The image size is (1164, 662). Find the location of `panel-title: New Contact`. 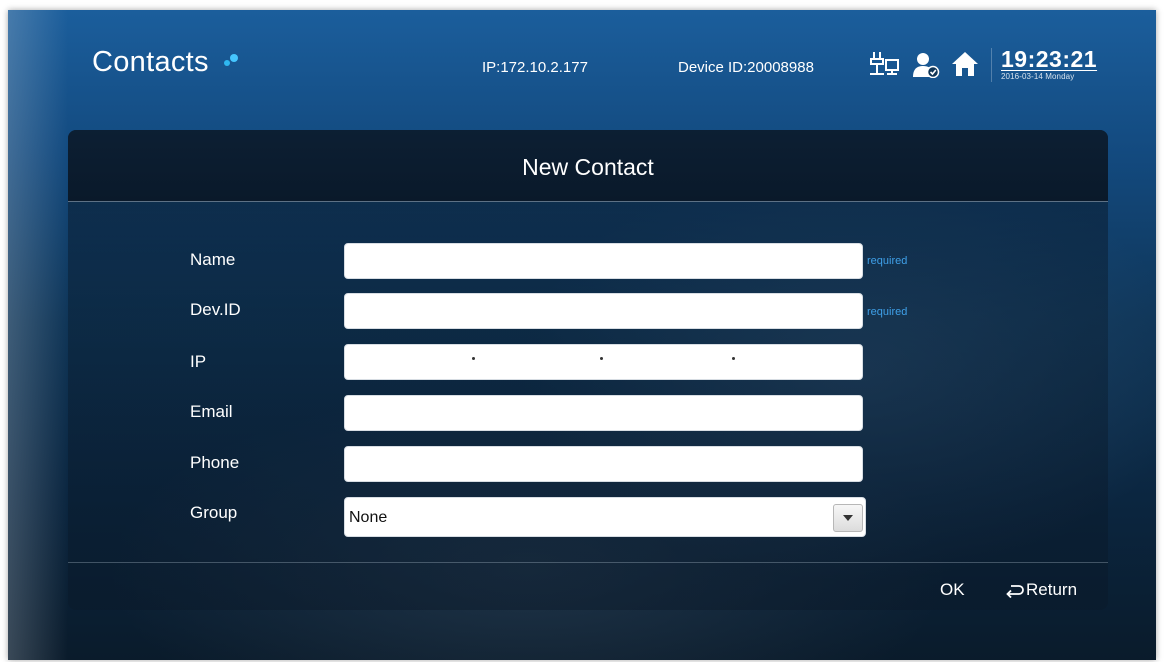

panel-title: New Contact is located at coordinates (588, 167).